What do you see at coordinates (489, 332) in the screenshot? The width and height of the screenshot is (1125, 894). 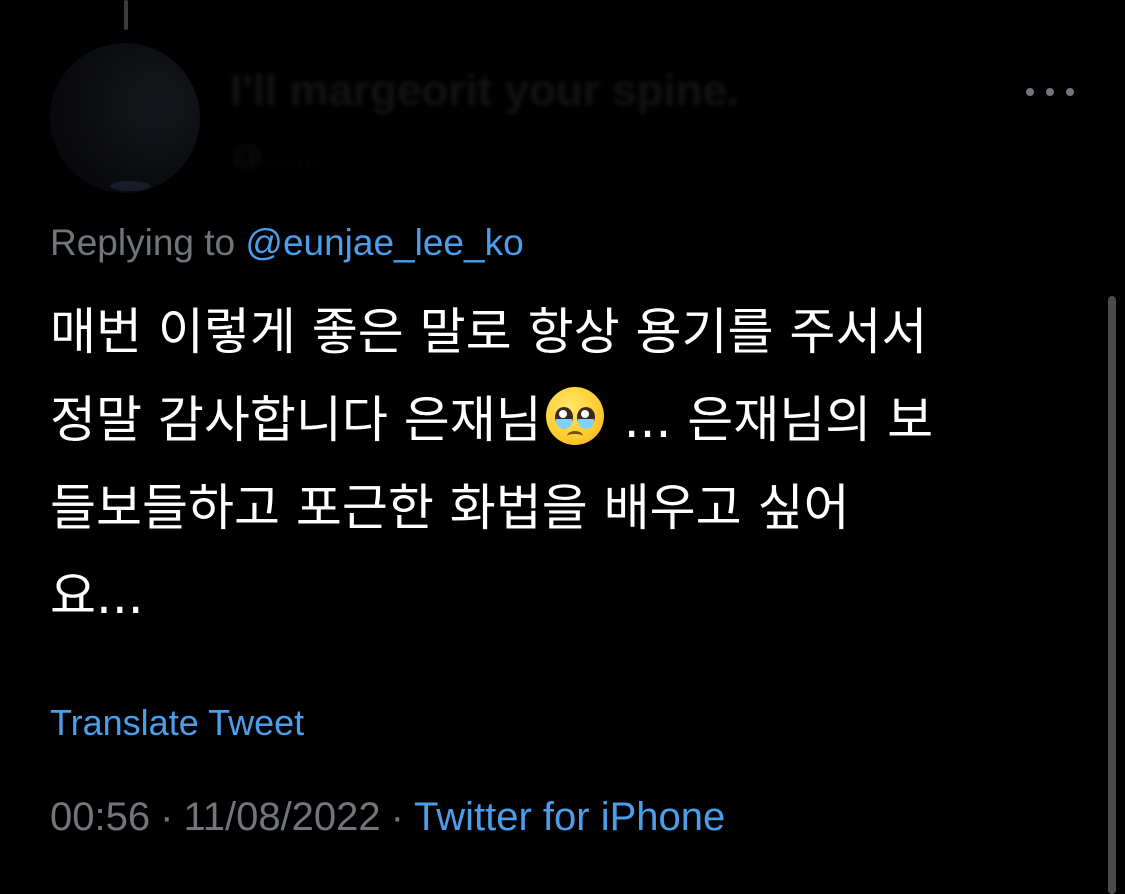 I see `tweet-text-line: 매번 이렇게 좋은 말로 항상 용기를 주서서` at bounding box center [489, 332].